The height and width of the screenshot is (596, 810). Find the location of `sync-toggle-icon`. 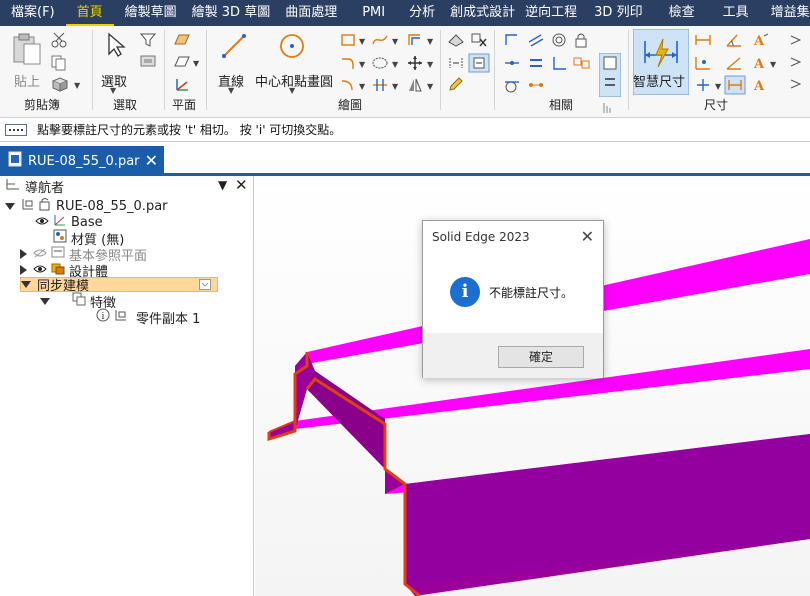

sync-toggle-icon is located at coordinates (205, 286).